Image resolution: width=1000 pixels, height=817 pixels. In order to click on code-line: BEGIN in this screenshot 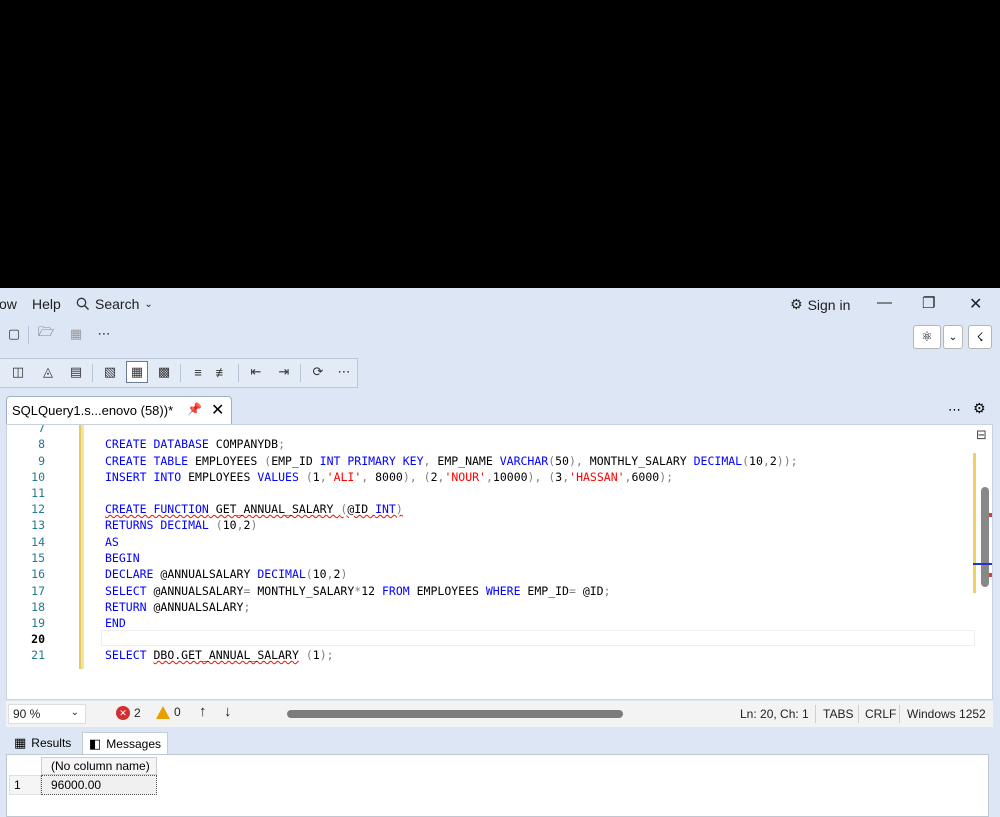, I will do `click(122, 558)`.